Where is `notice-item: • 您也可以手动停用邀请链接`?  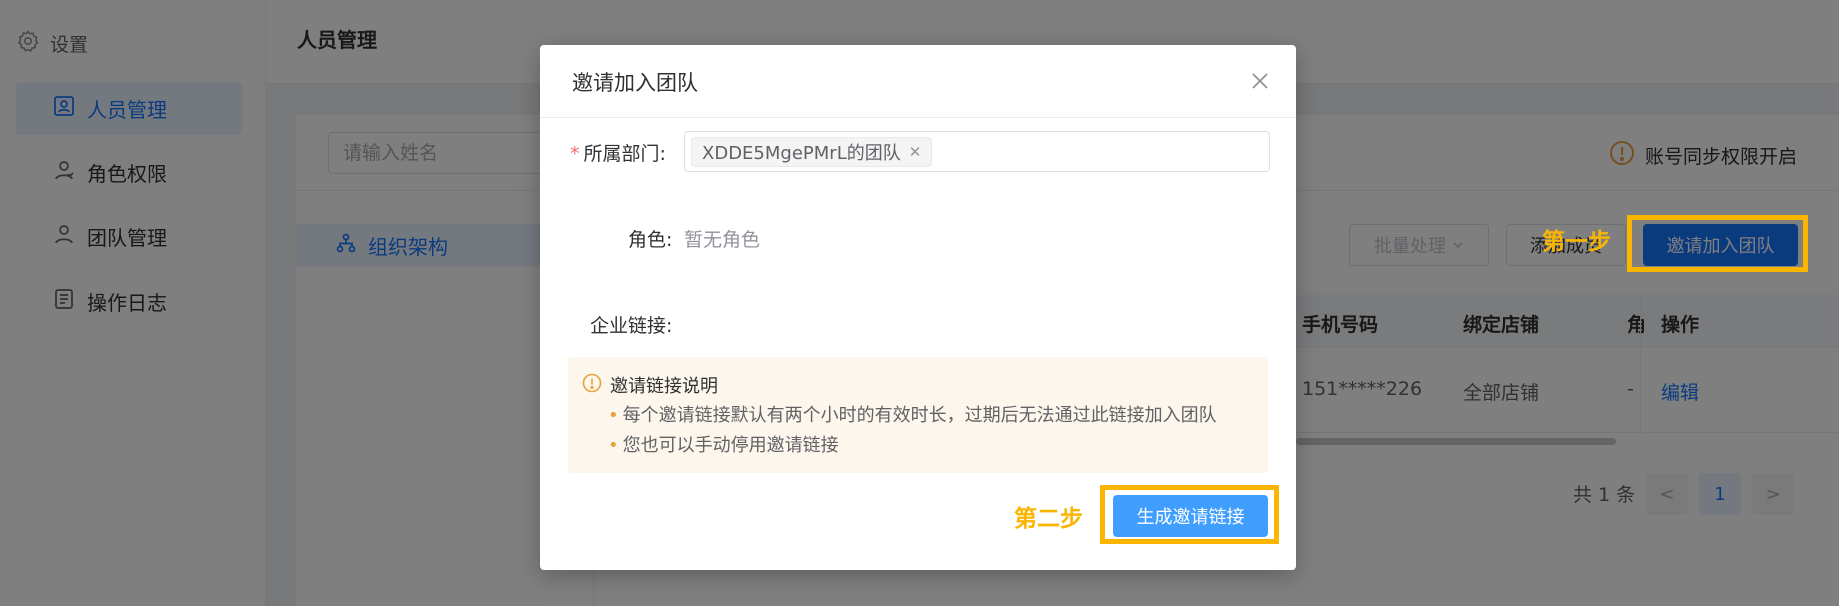
notice-item: • 您也可以手动停用邀请链接 is located at coordinates (723, 444).